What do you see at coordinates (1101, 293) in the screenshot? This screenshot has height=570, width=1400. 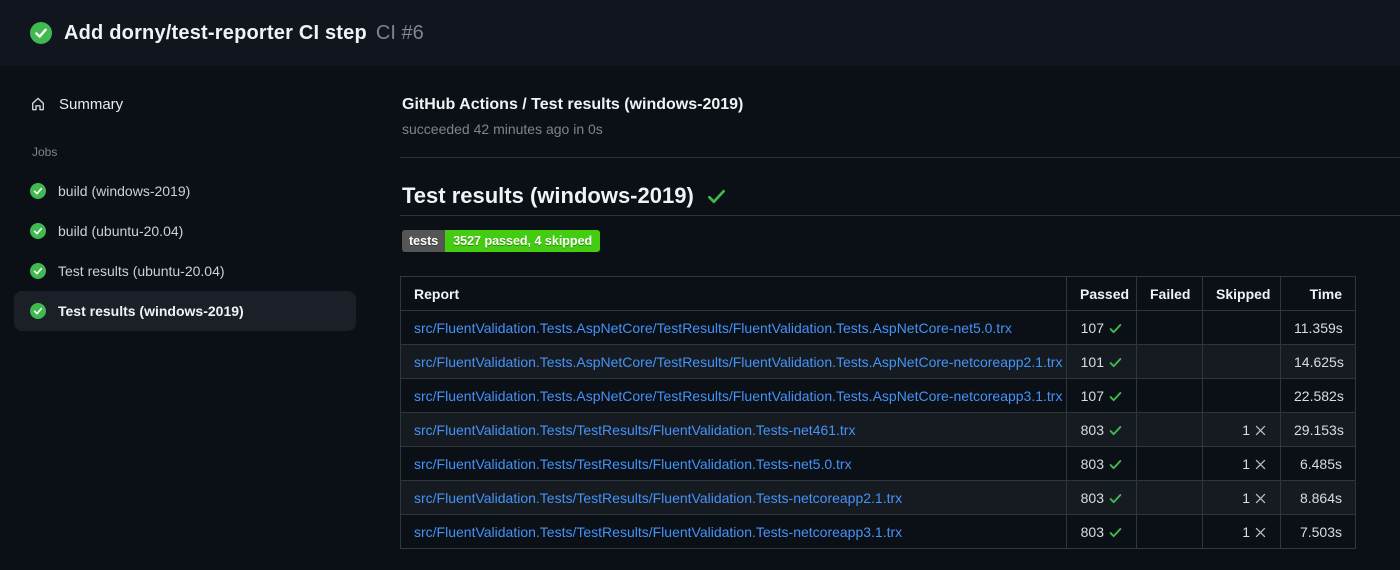 I see `column-header-passed: Passed` at bounding box center [1101, 293].